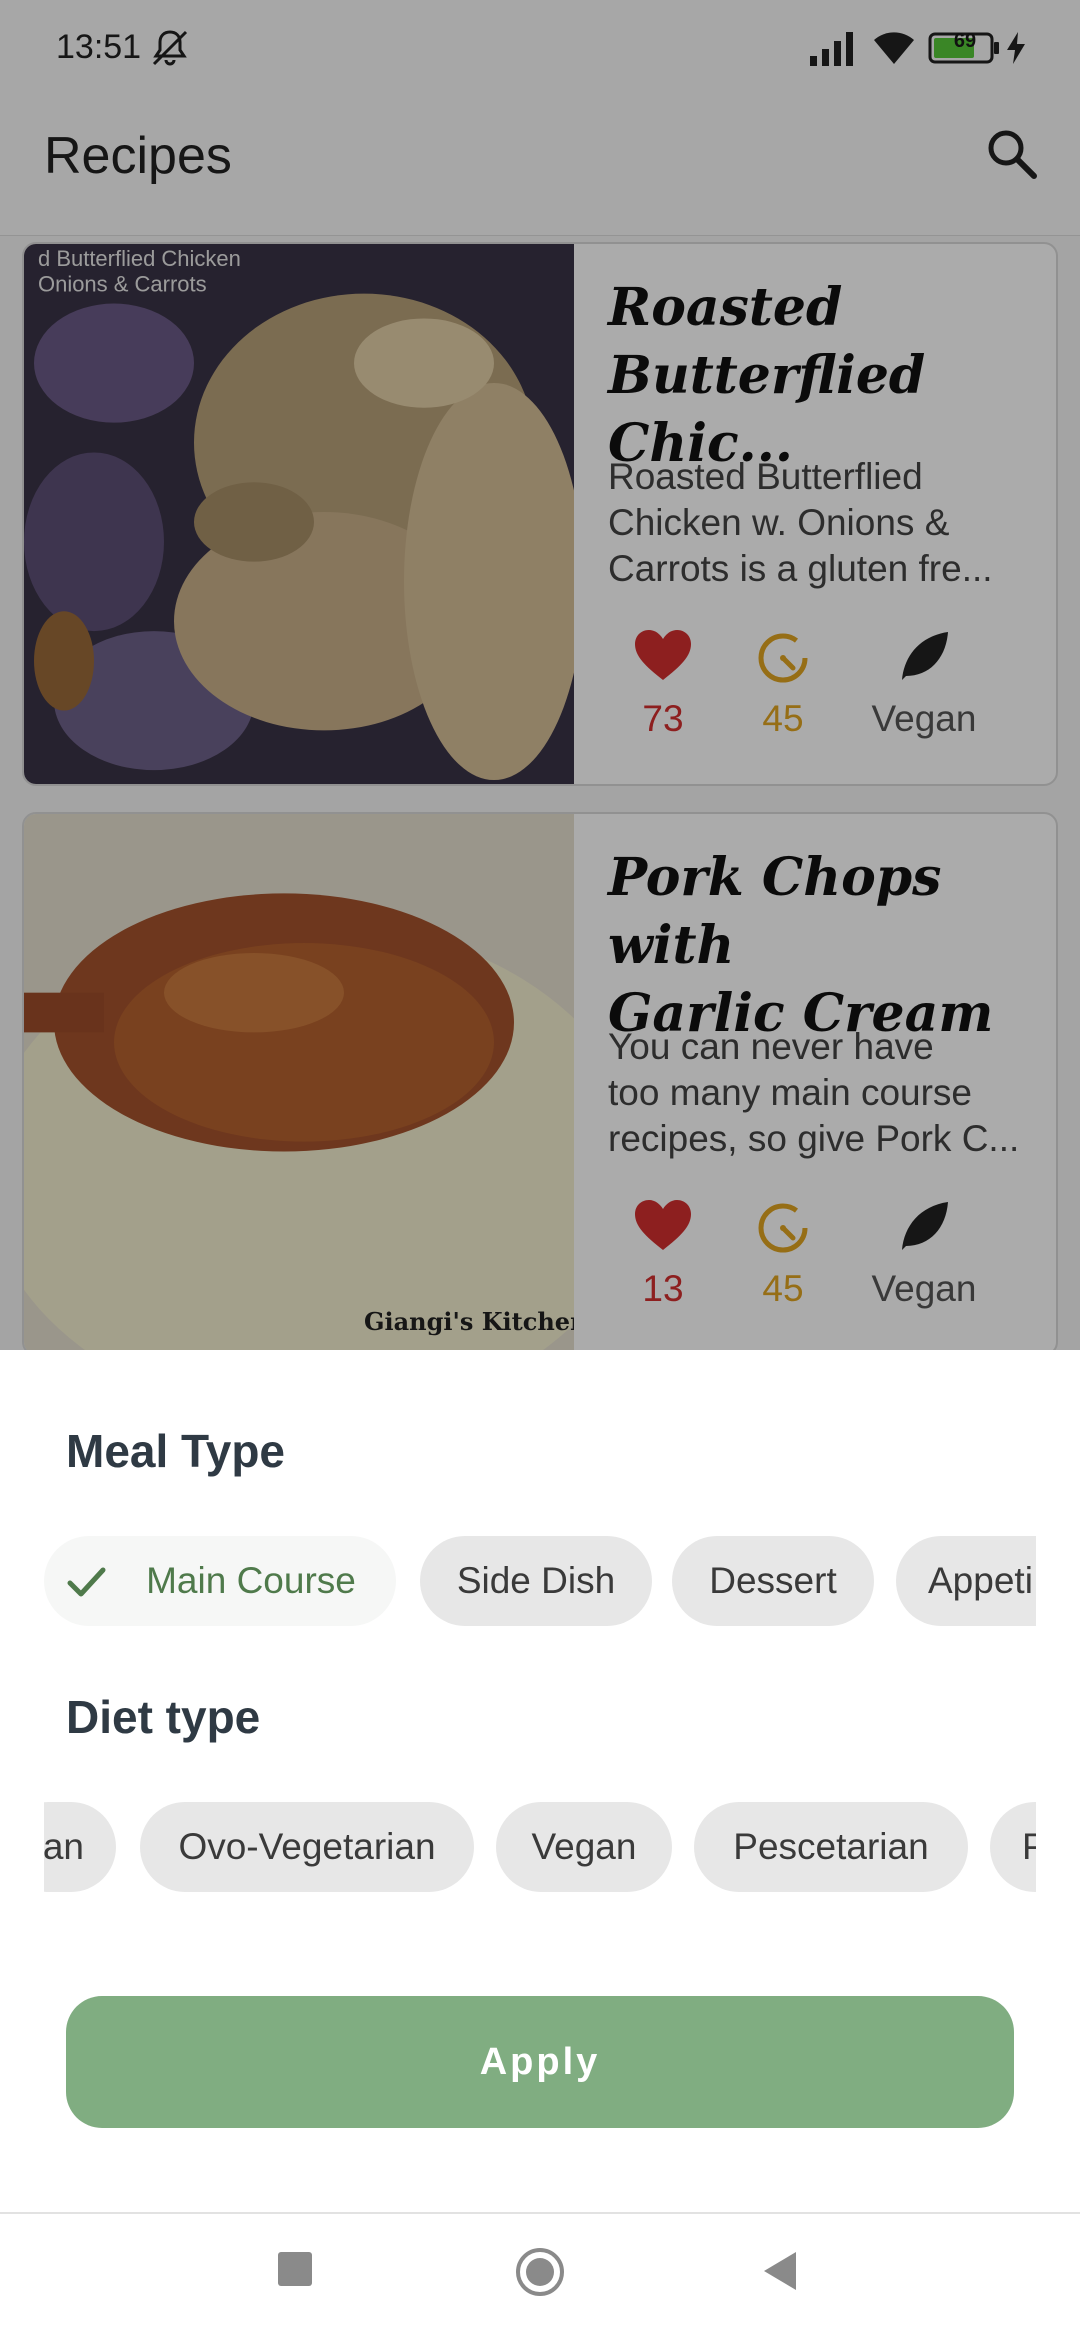  Describe the element at coordinates (1013, 1847) in the screenshot. I see `chip-diet-partial-right: P` at that location.